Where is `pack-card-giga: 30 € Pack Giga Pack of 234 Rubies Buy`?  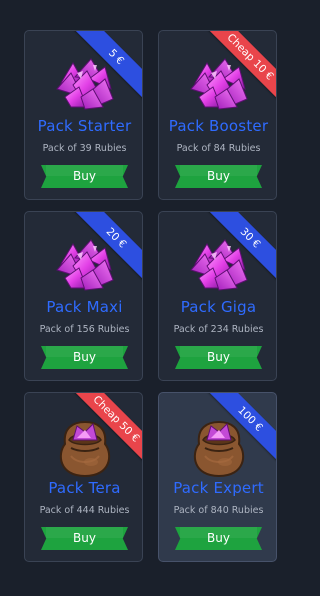
pack-card-giga: 30 € Pack Giga Pack of 234 Rubies Buy is located at coordinates (217, 296).